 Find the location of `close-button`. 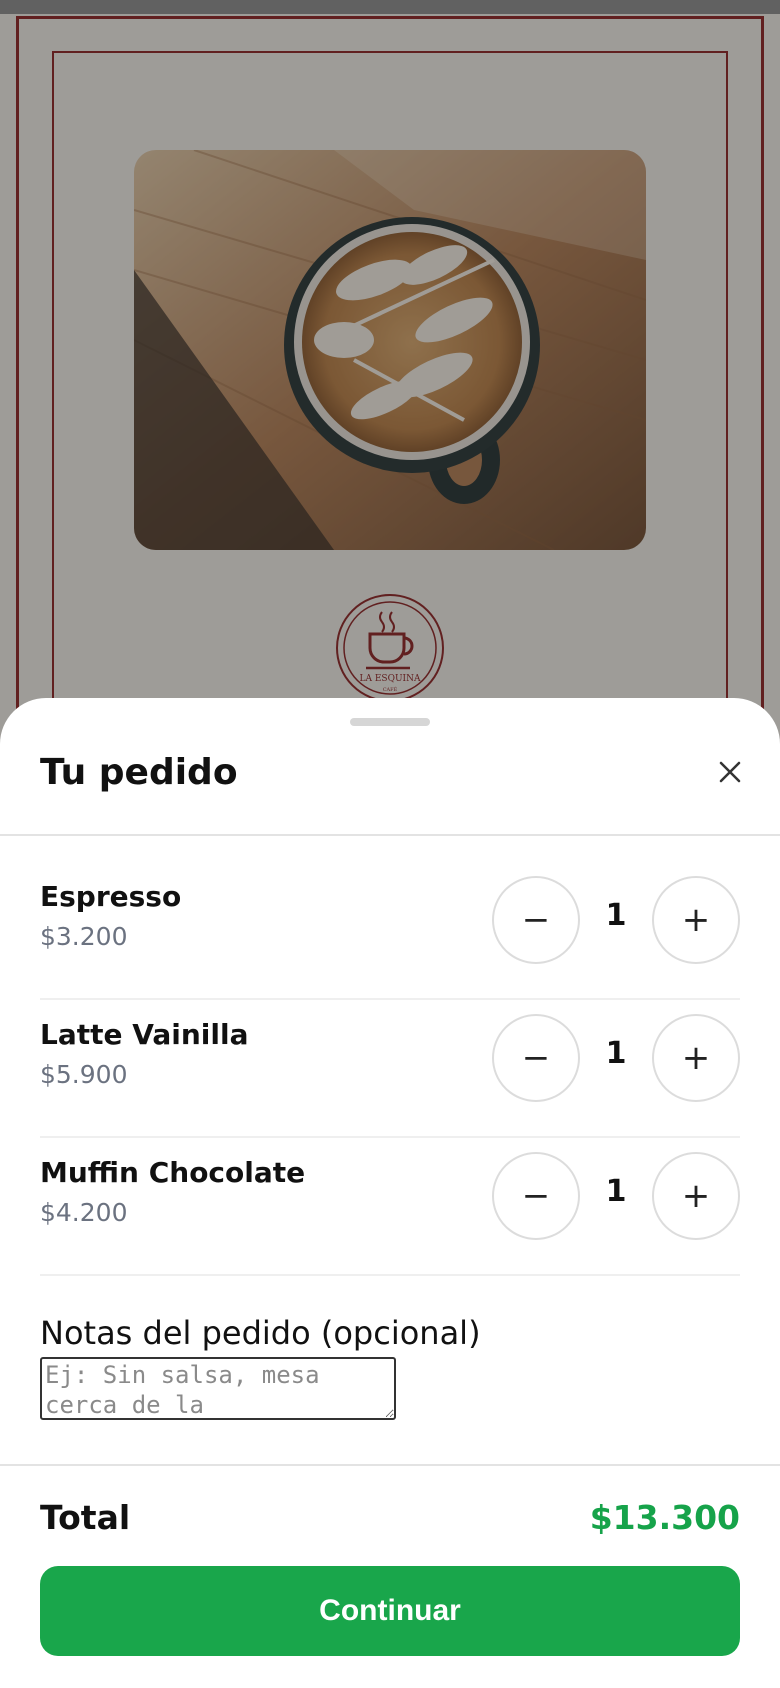

close-button is located at coordinates (730, 772).